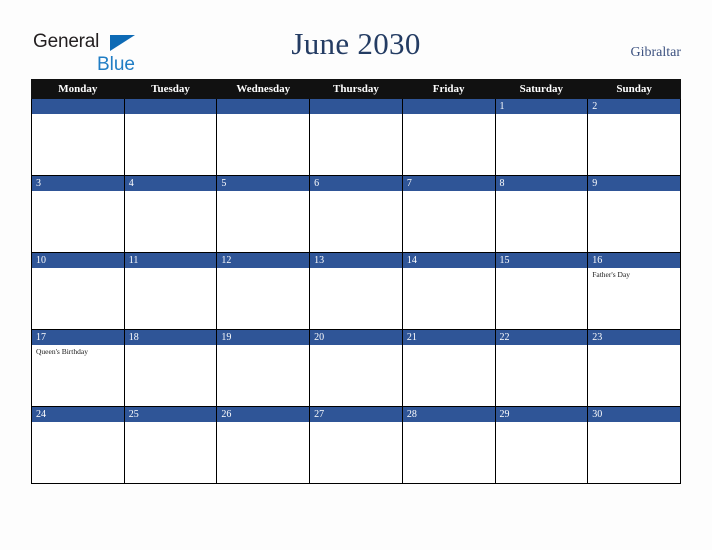  I want to click on day-number: 27, so click(356, 414).